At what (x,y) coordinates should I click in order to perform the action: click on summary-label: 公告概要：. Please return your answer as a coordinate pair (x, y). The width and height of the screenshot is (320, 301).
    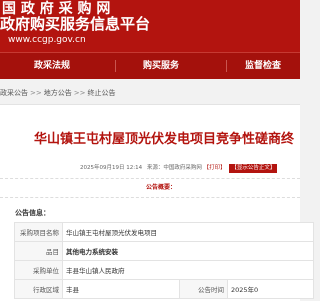
    Looking at the image, I should click on (161, 187).